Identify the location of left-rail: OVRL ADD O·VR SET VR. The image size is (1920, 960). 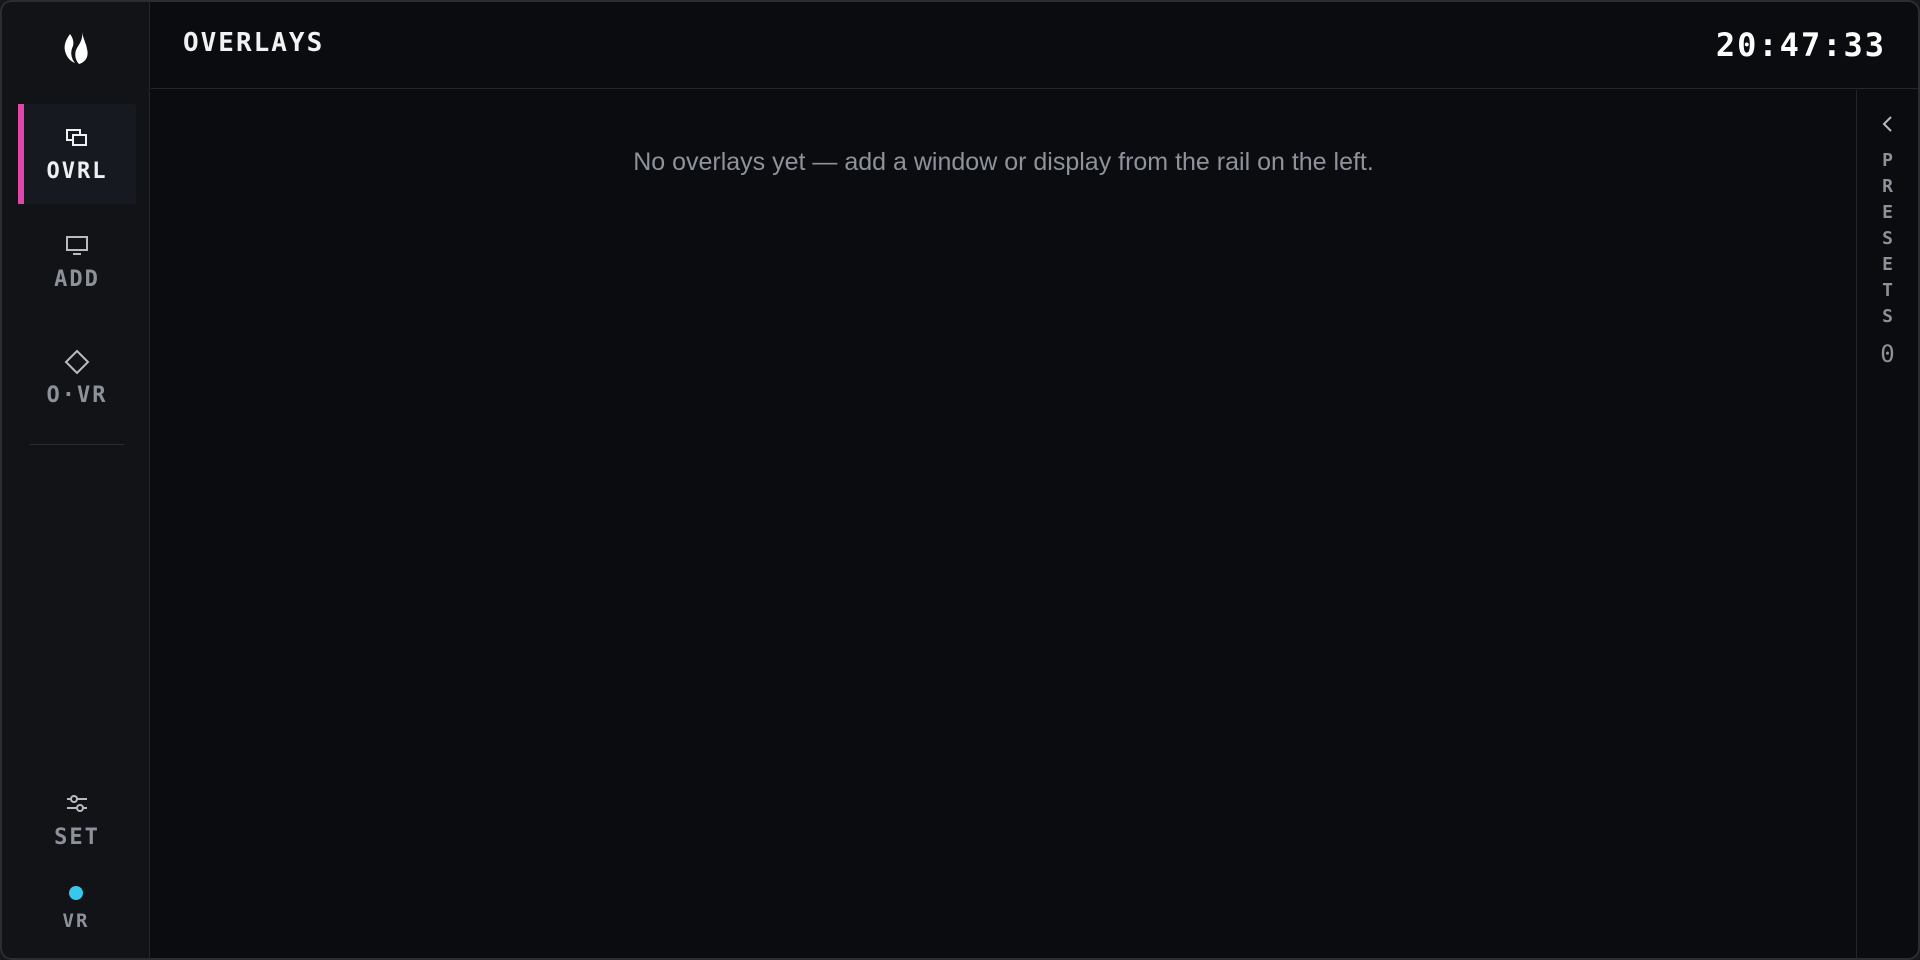
(76, 480).